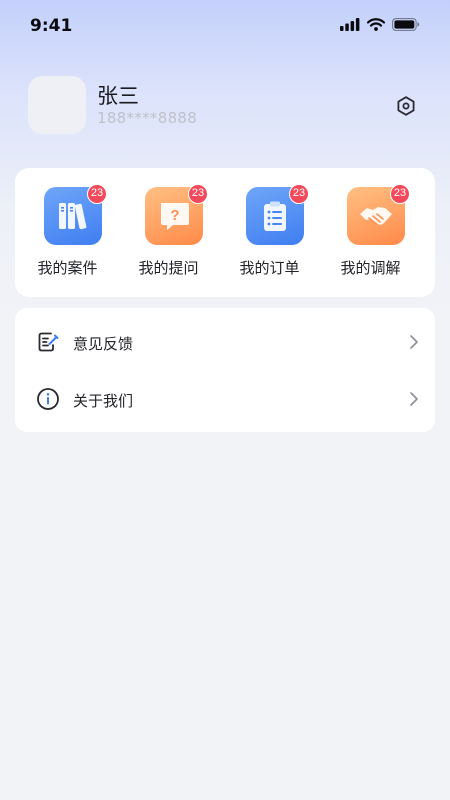 The height and width of the screenshot is (800, 450). Describe the element at coordinates (370, 232) in the screenshot. I see `quick-action-my-mediation: 23 我的调解` at that location.